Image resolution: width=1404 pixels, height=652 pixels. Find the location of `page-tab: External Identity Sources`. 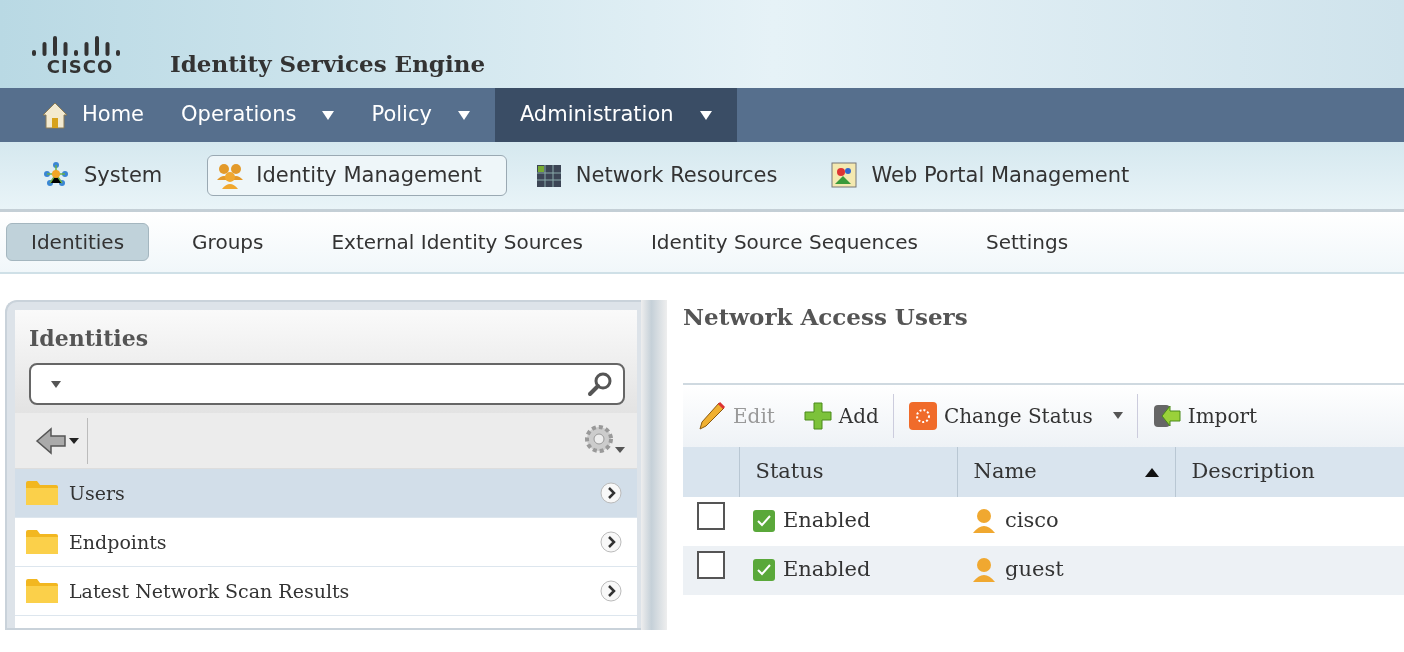

page-tab: External Identity Sources is located at coordinates (457, 242).